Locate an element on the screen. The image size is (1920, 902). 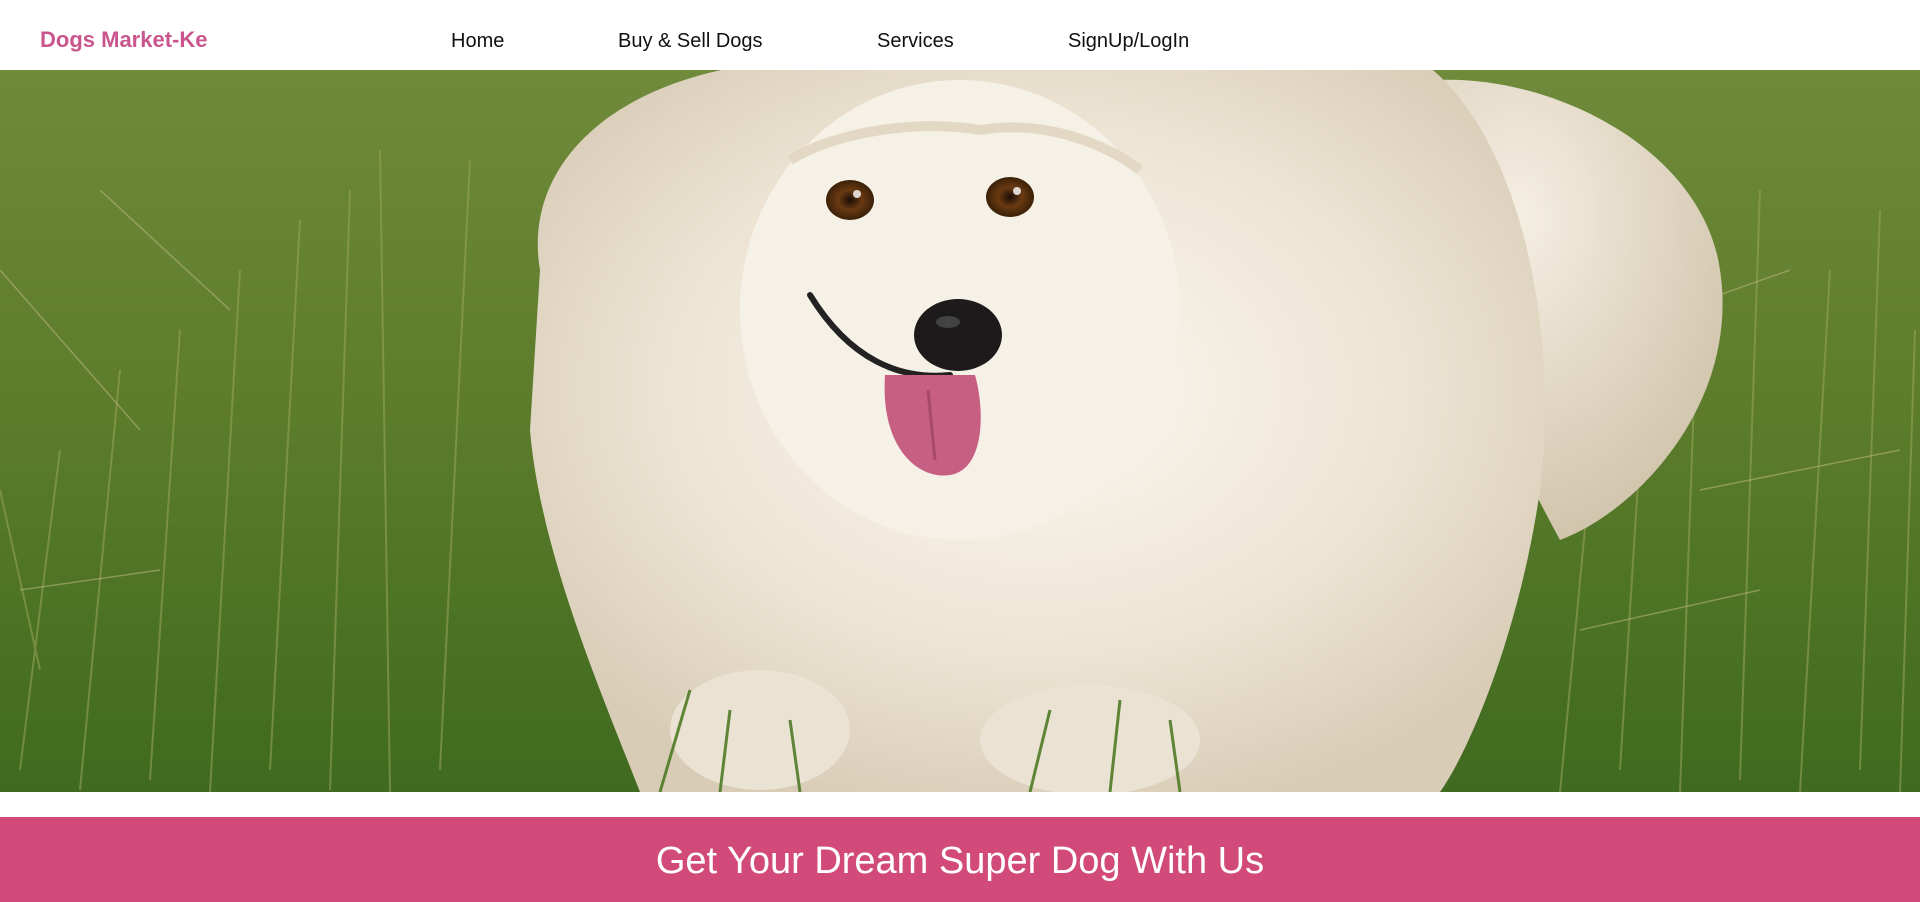
banner-title: Get Your Dream Super Dog With Us is located at coordinates (960, 861).